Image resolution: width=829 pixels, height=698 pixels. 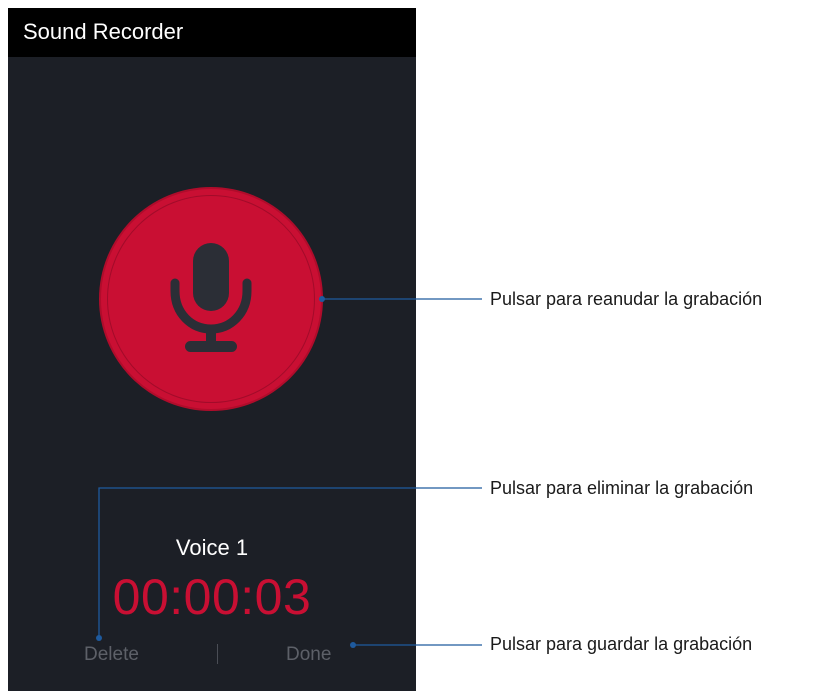 What do you see at coordinates (626, 299) in the screenshot?
I see `callout-label-resume: Pulsar para reanudar la grabación` at bounding box center [626, 299].